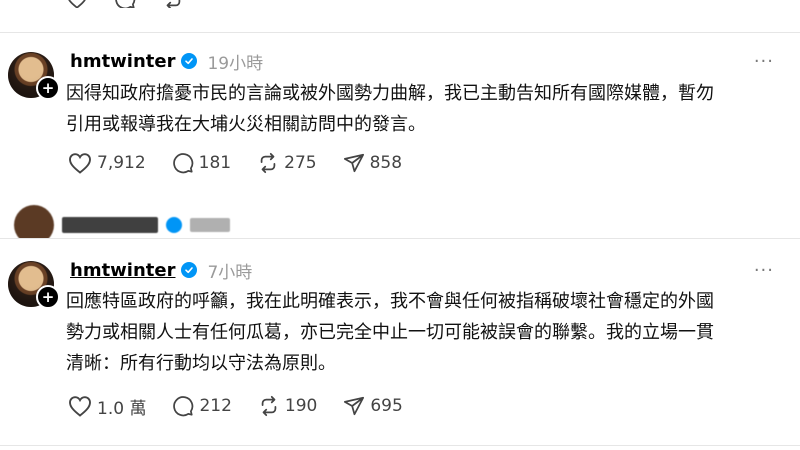  What do you see at coordinates (400, 4) in the screenshot?
I see `previous-post-actions-cropped` at bounding box center [400, 4].